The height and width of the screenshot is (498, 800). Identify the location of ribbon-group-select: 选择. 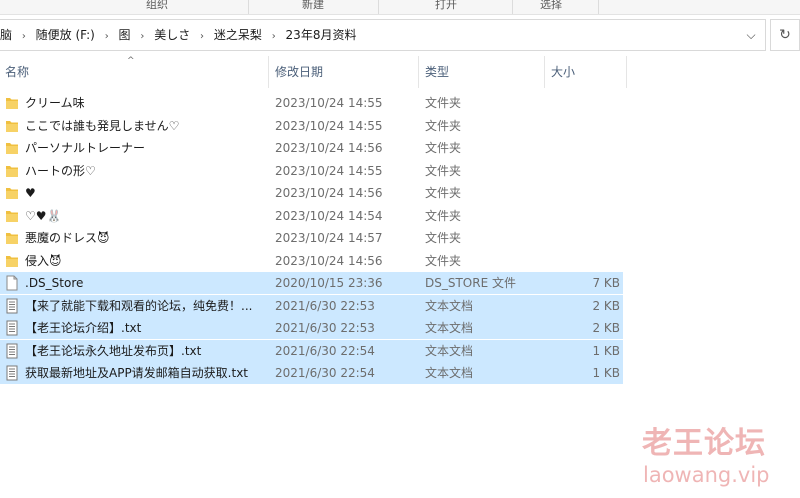
(551, 6).